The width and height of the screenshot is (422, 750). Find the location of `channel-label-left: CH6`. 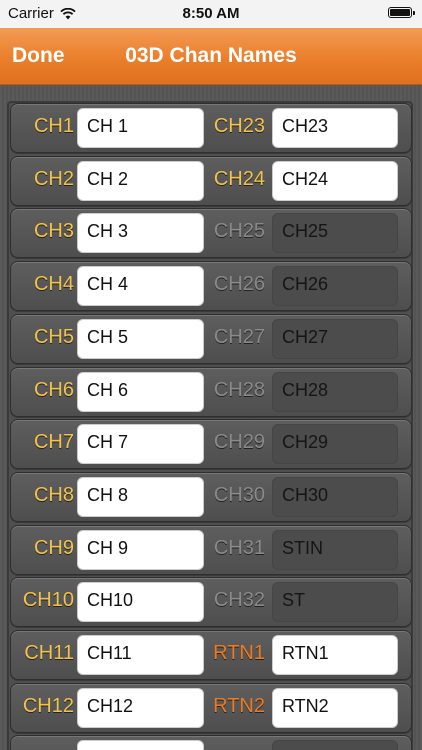

channel-label-left: CH6 is located at coordinates (53, 389).